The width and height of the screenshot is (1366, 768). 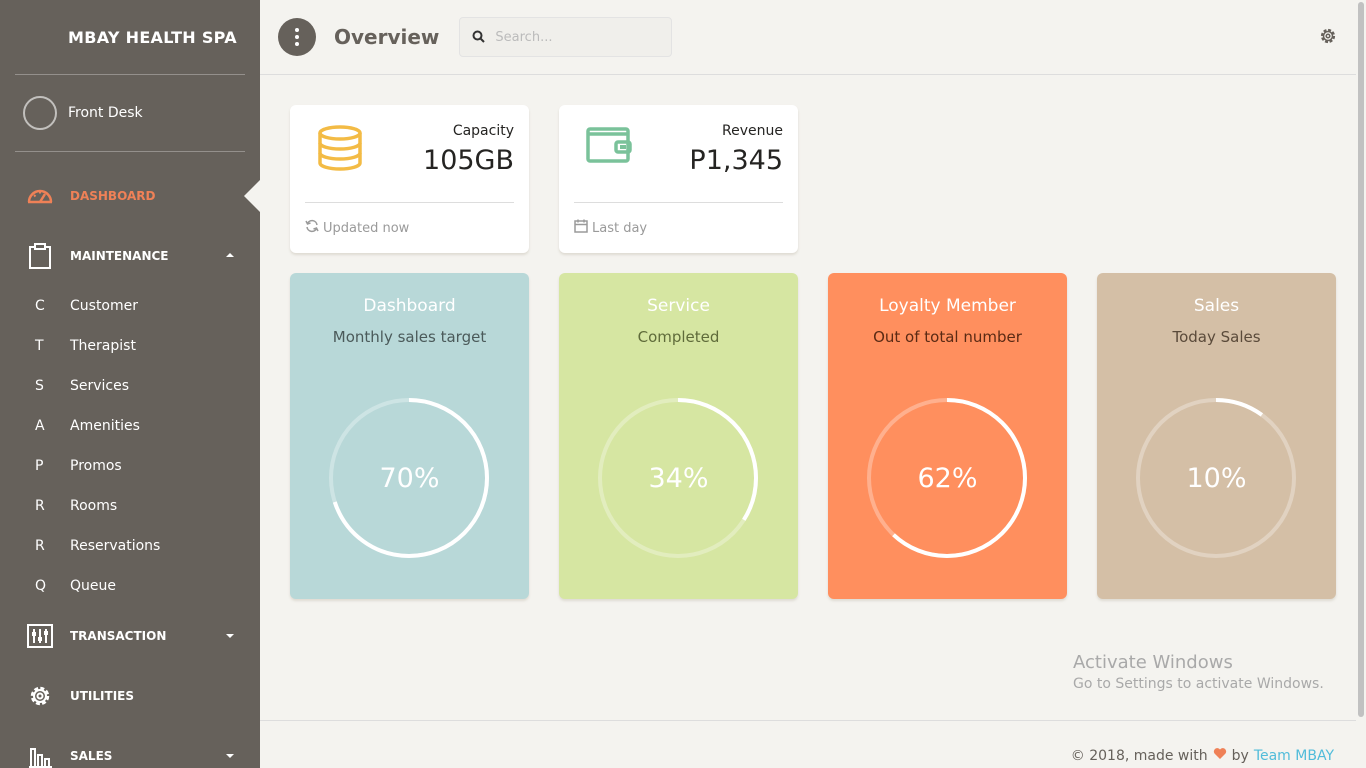 What do you see at coordinates (409, 179) in the screenshot?
I see `stat-card-capacity: Capacity 105GB Updated now` at bounding box center [409, 179].